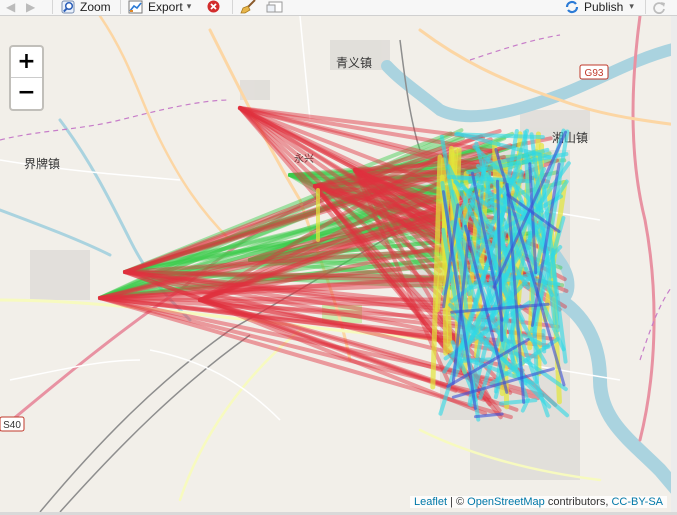  I want to click on refresh-icon, so click(659, 7).